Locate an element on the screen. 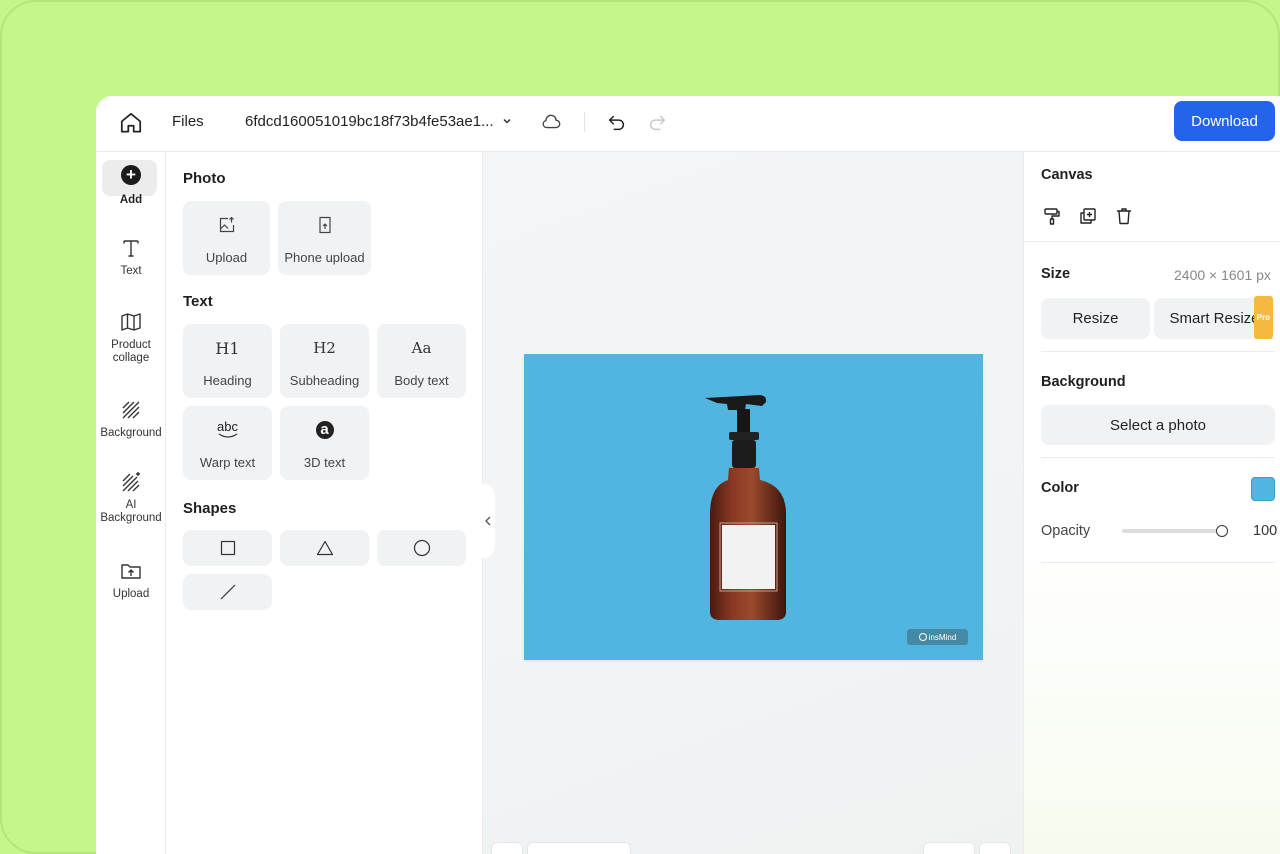  collapse-panel-button is located at coordinates (488, 521).